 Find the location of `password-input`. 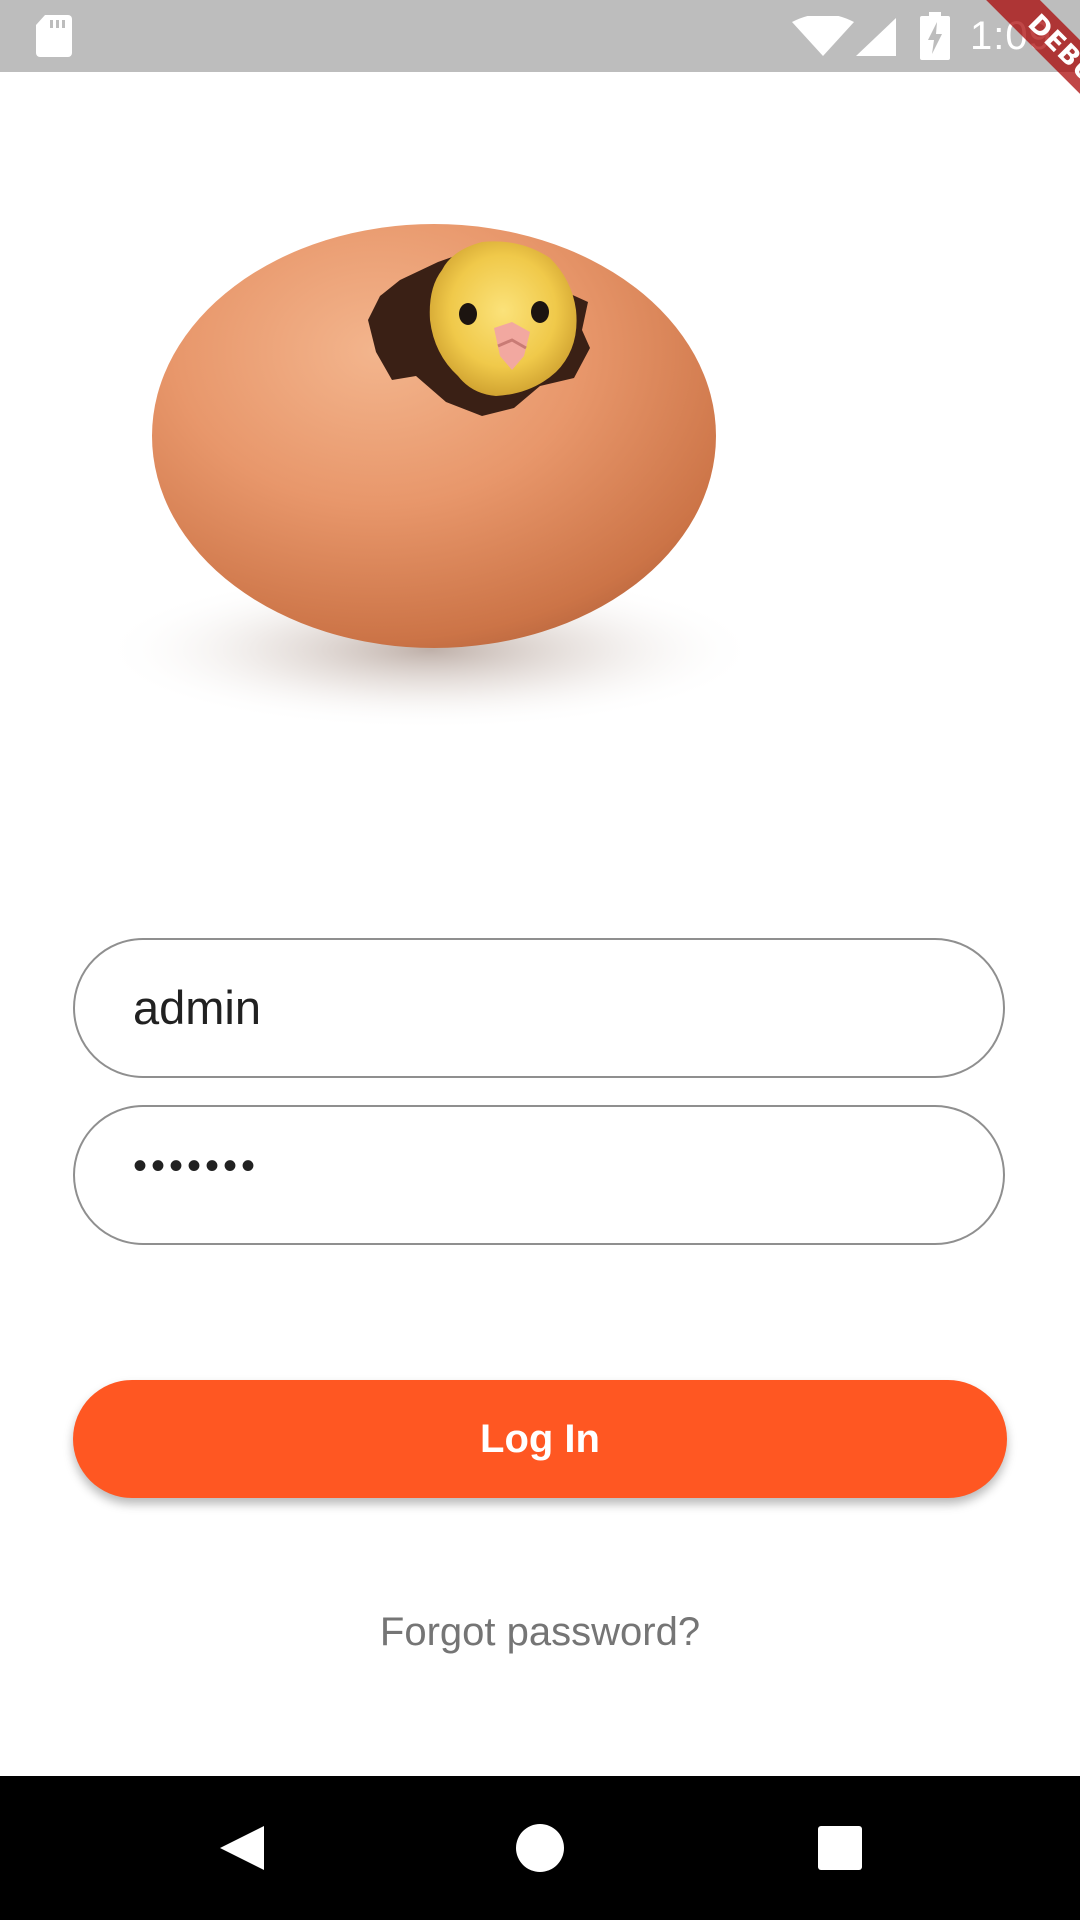

password-input is located at coordinates (543, 1166).